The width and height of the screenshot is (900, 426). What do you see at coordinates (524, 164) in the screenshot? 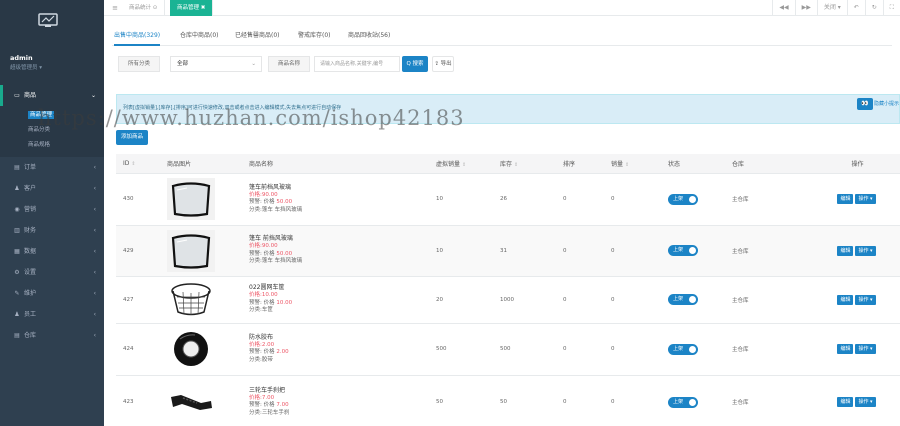
I see `col-stock: 库存 ⇕` at bounding box center [524, 164].